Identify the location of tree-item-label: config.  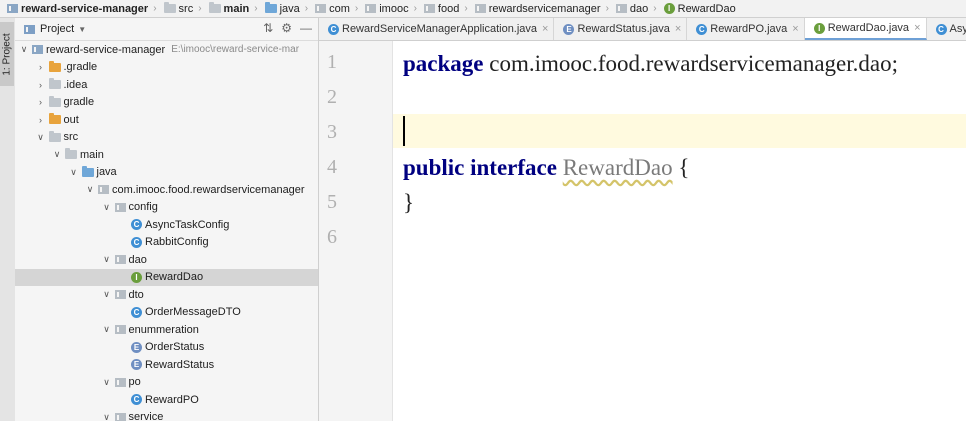
(143, 207).